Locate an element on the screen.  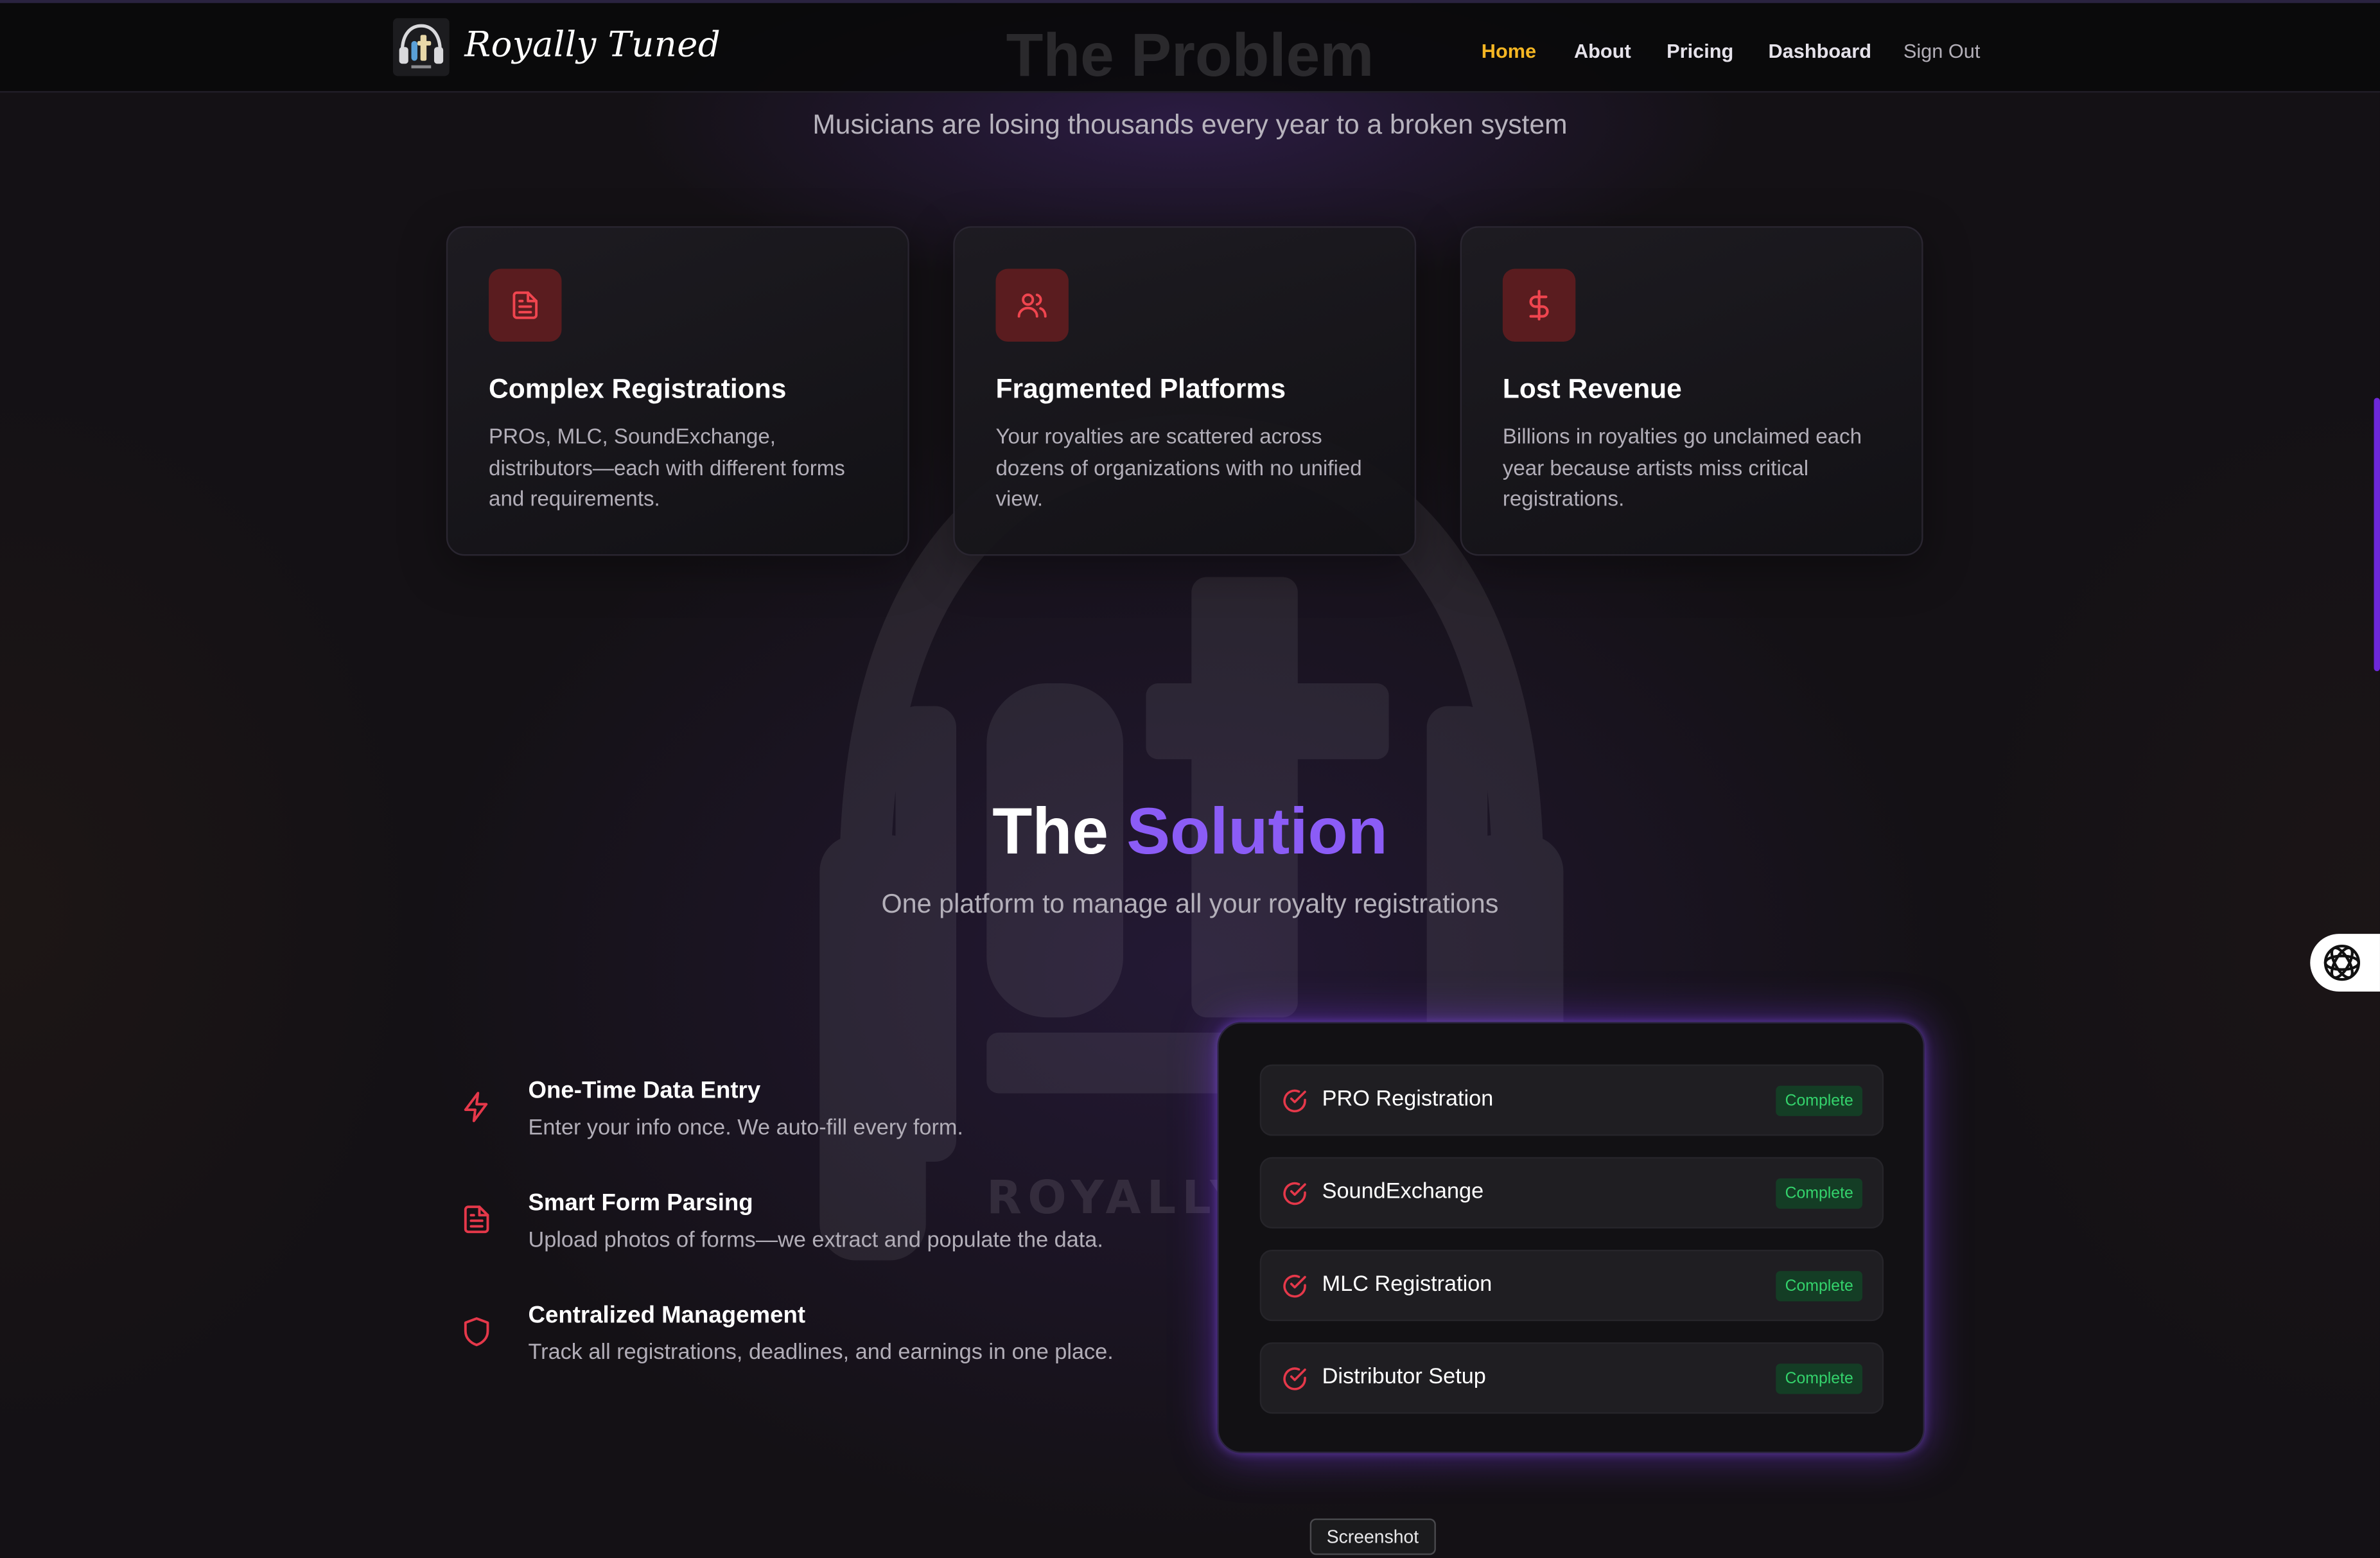
feature-title: One-Time Data Entry is located at coordinates (644, 1091).